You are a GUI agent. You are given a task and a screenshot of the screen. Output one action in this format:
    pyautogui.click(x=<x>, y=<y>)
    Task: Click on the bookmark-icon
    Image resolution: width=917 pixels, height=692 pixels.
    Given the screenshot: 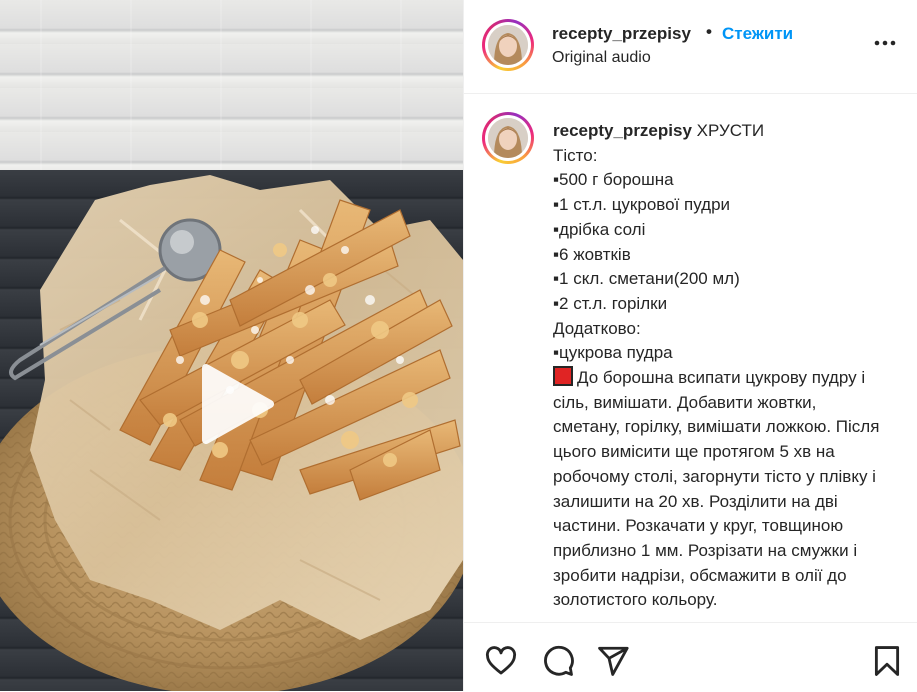 What is the action you would take?
    pyautogui.click(x=887, y=661)
    